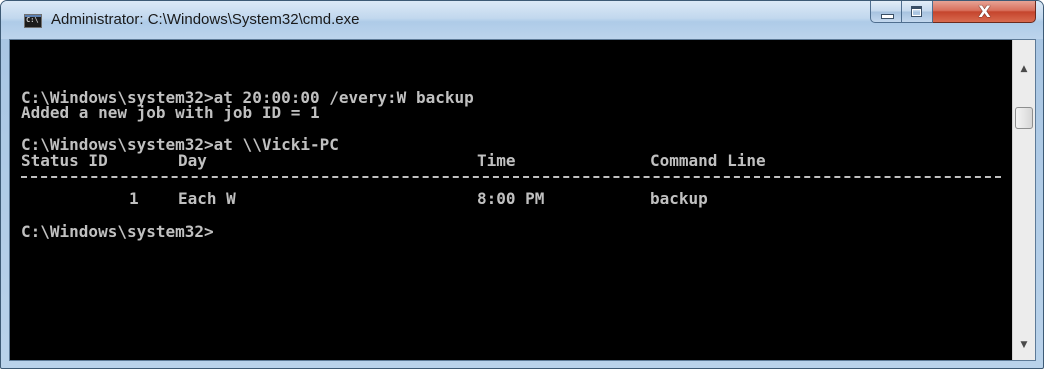  I want to click on minimize-button, so click(886, 12).